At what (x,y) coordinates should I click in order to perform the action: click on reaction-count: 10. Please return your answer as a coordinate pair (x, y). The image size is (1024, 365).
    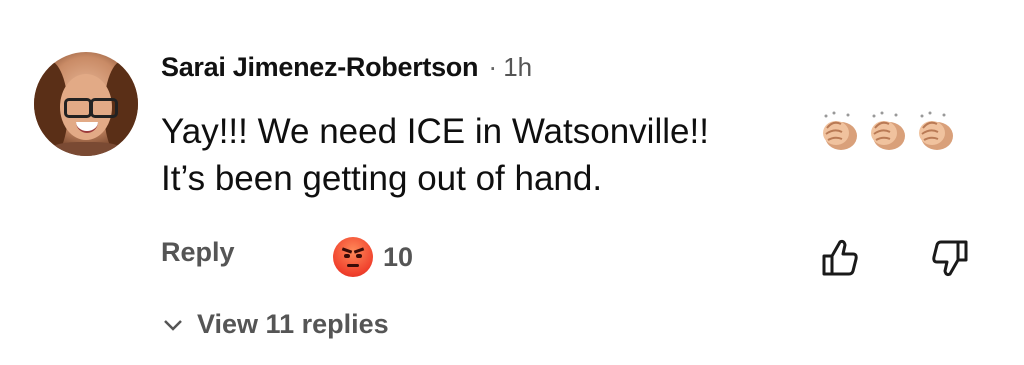
    Looking at the image, I should click on (398, 256).